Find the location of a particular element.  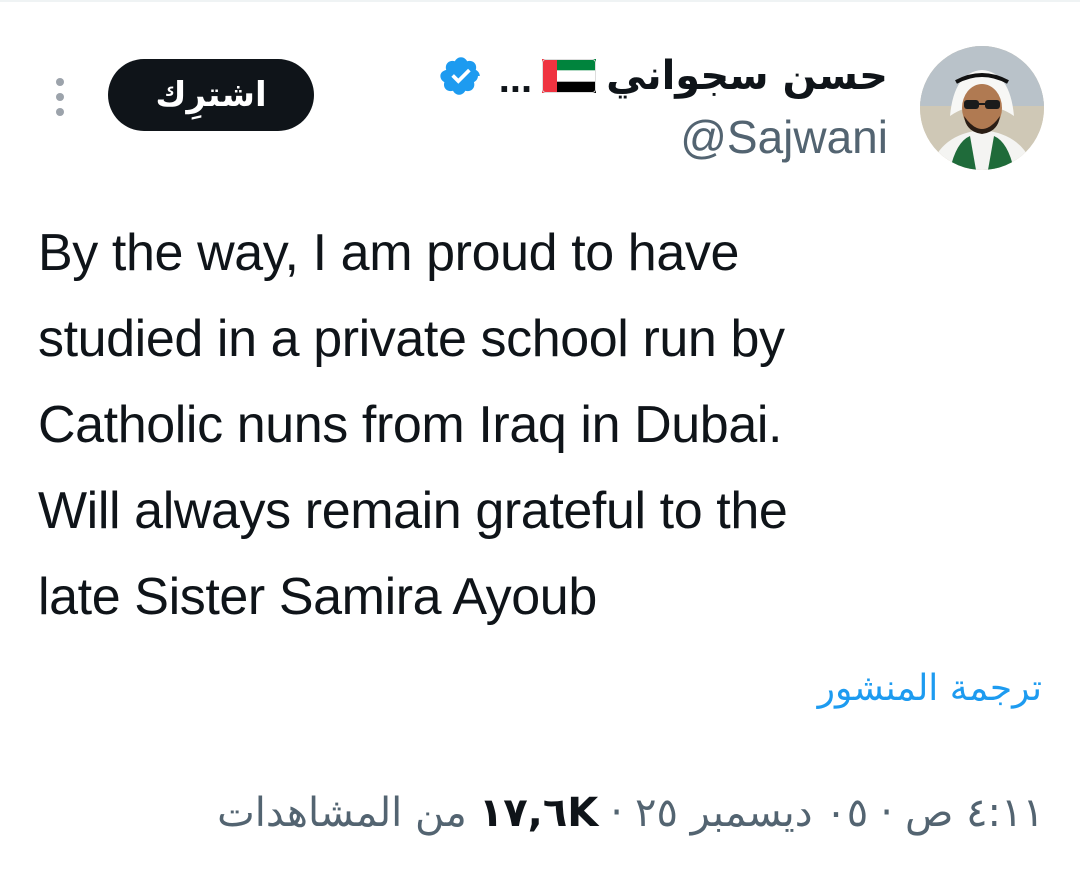

avatar is located at coordinates (982, 108).